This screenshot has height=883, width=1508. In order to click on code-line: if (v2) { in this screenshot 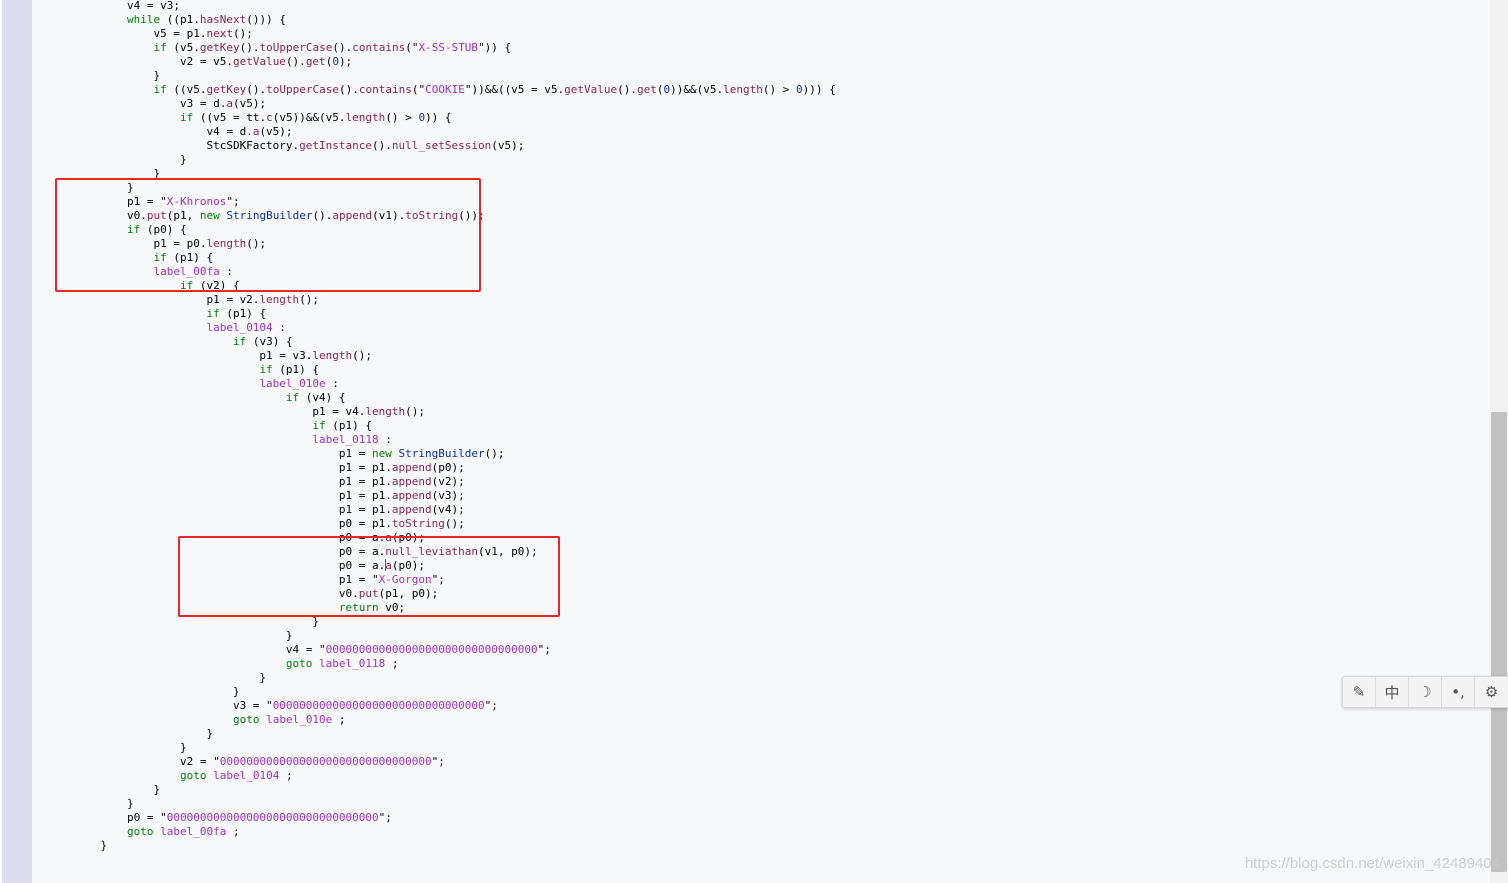, I will do `click(455, 286)`.